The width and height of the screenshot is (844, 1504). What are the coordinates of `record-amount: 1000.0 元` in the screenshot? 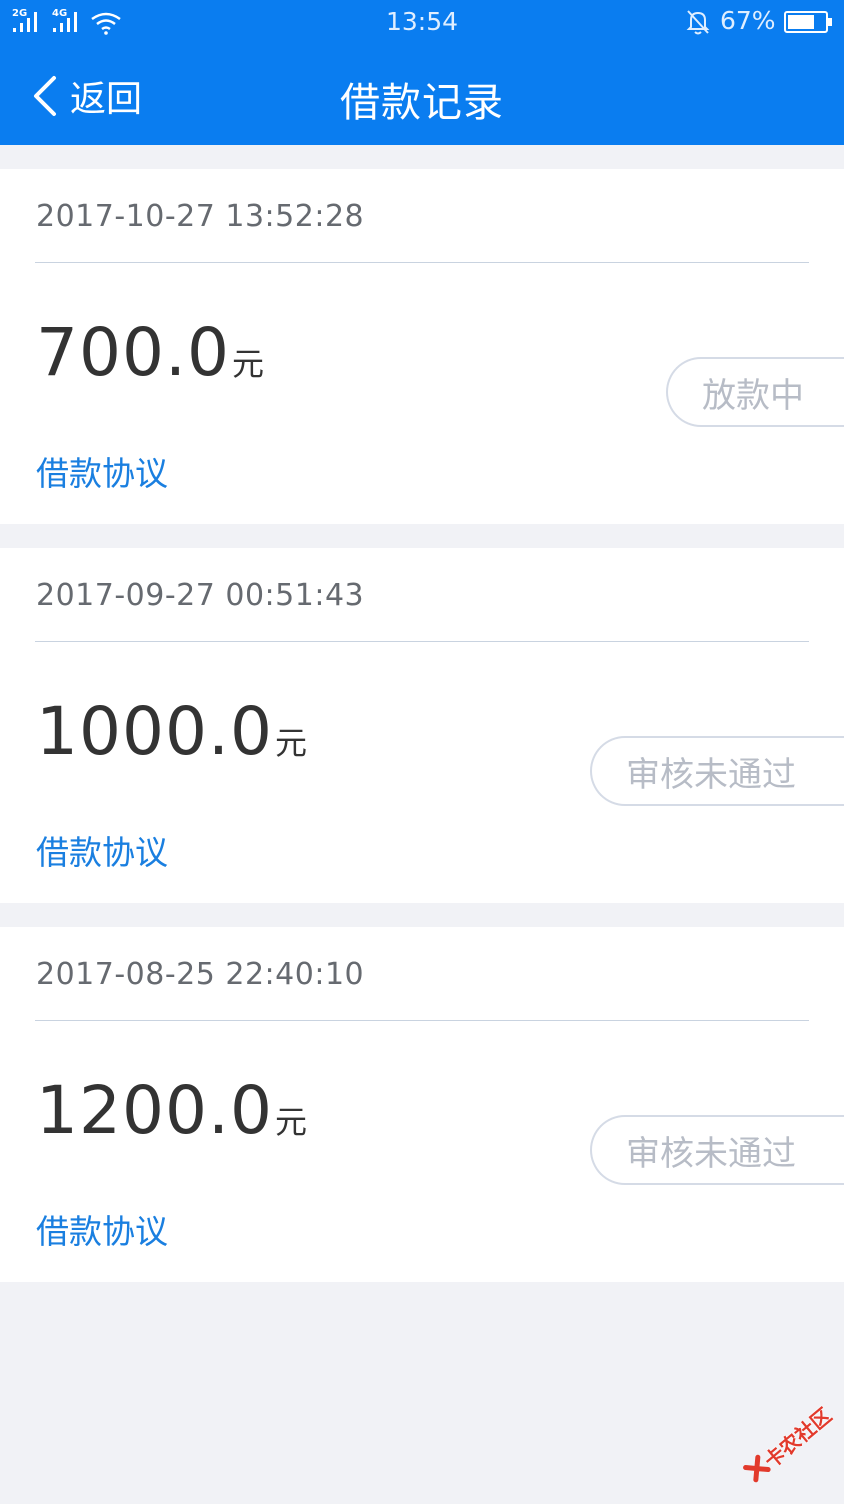 It's located at (171, 732).